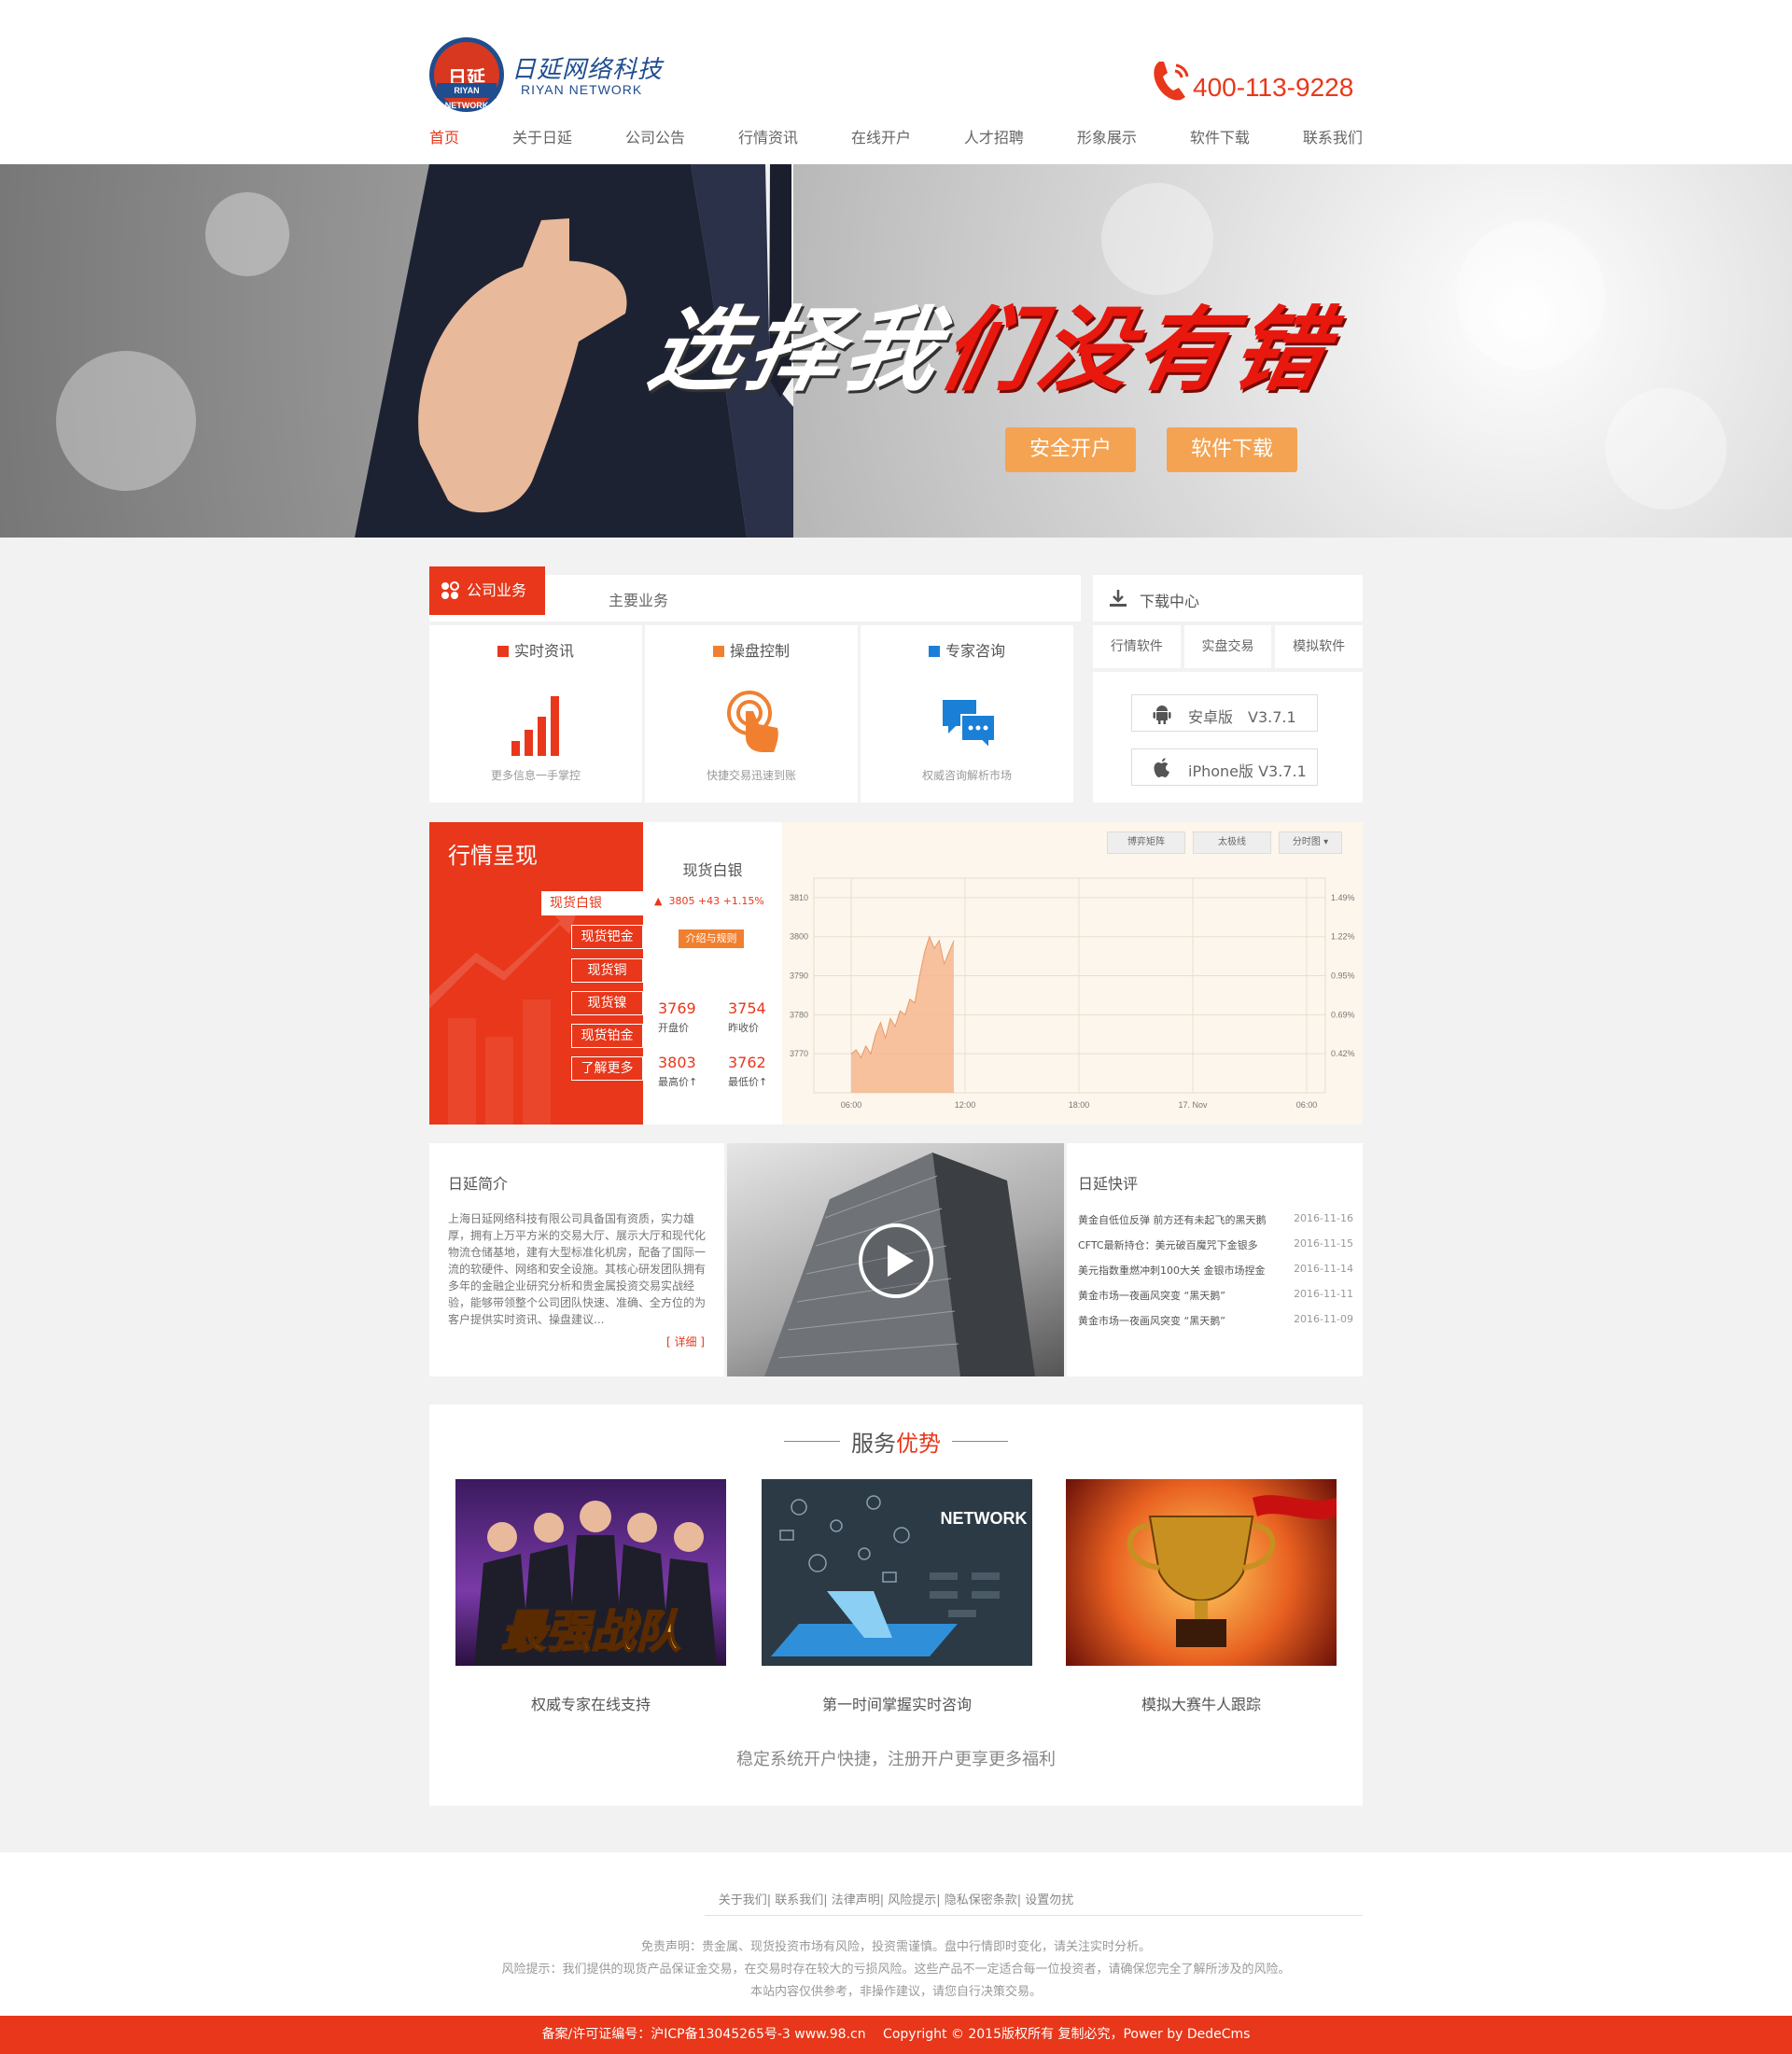 The height and width of the screenshot is (2054, 1792). Describe the element at coordinates (1319, 646) in the screenshot. I see `tab-simulation: 模拟软件` at that location.